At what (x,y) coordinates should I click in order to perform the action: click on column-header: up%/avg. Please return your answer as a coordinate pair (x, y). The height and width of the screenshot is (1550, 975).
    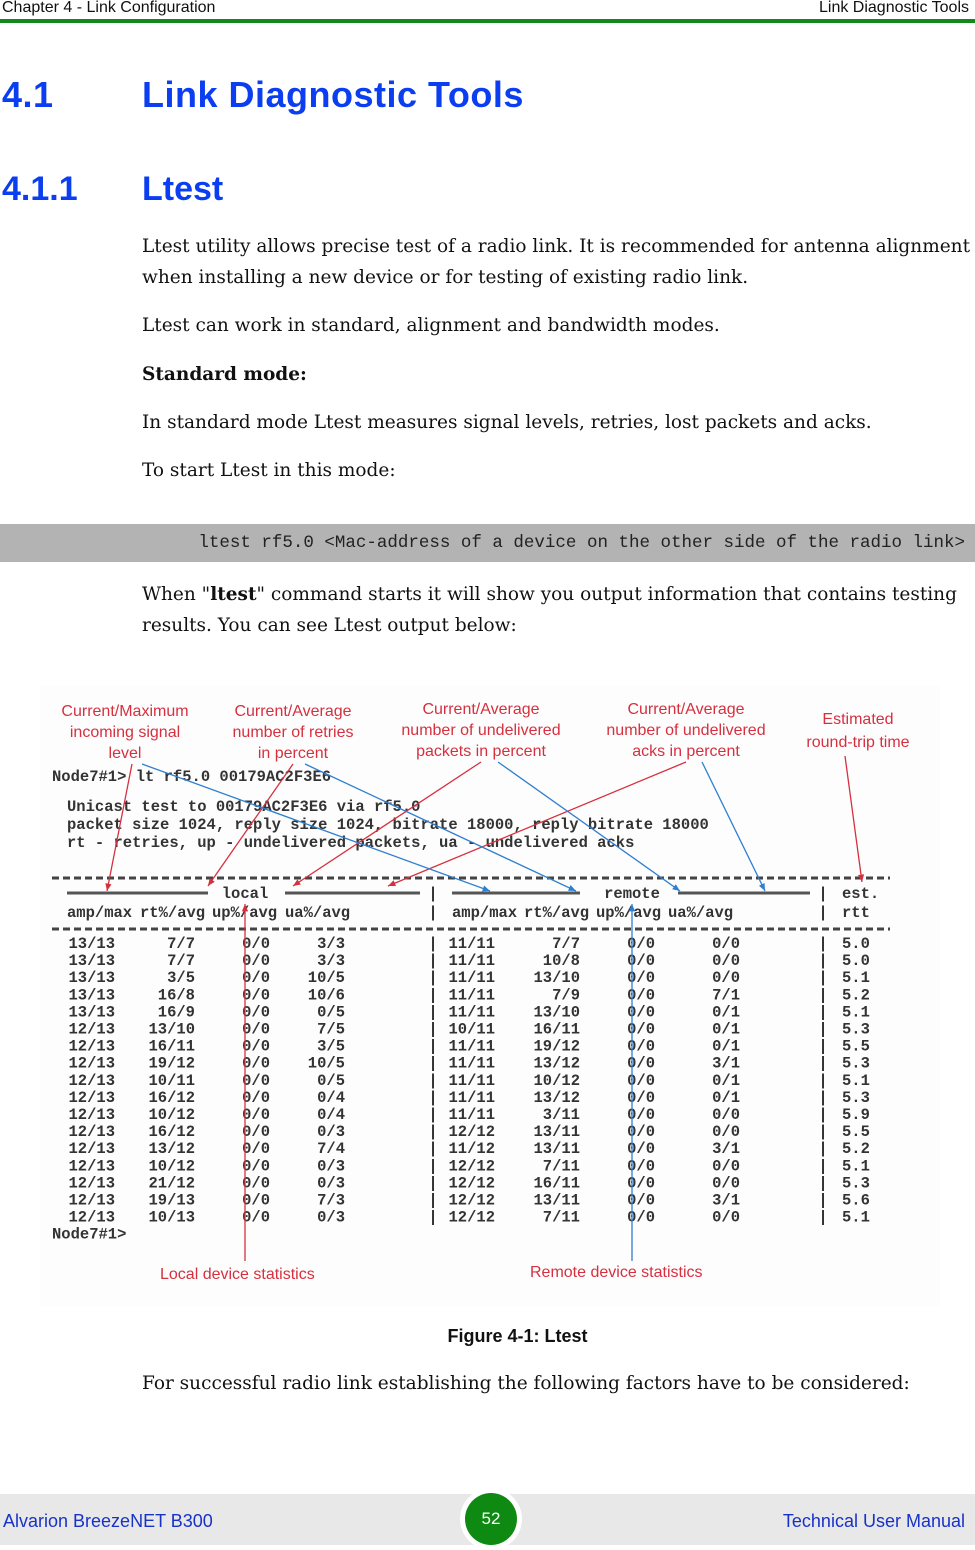
    Looking at the image, I should click on (628, 913).